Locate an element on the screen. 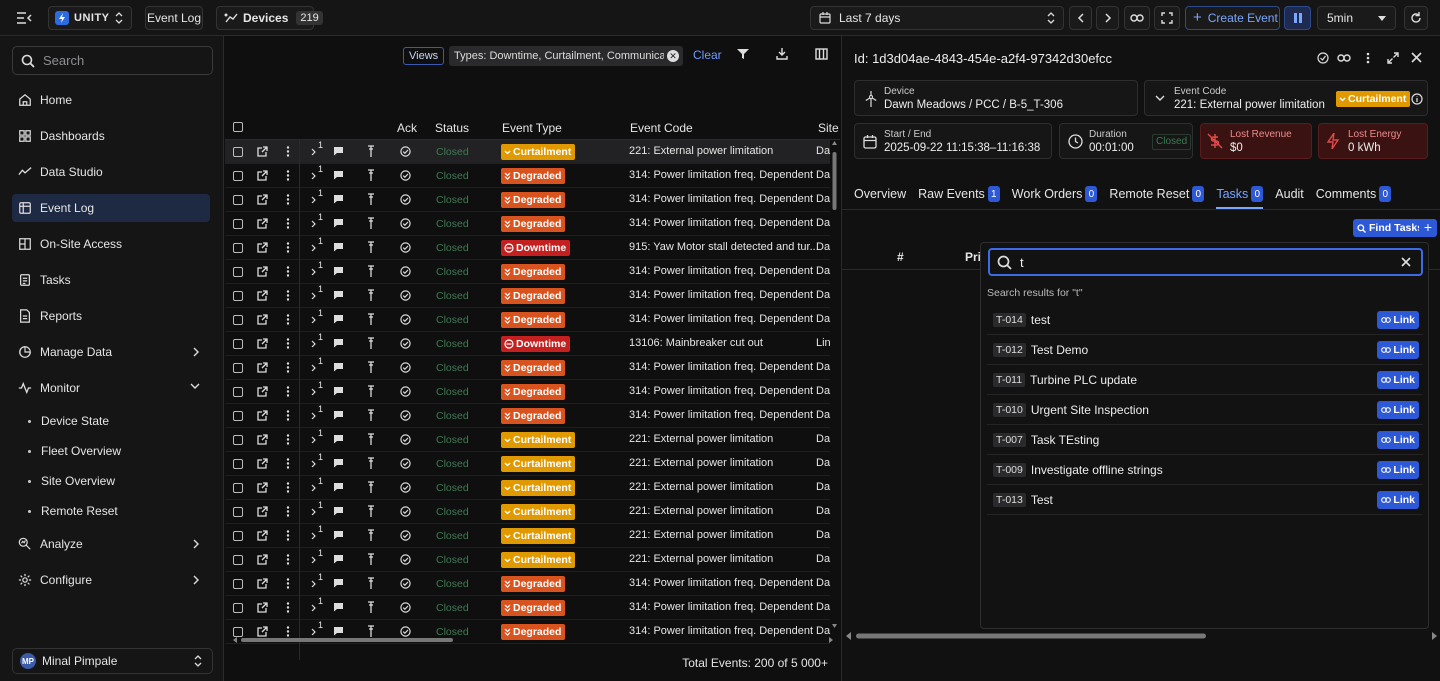 The image size is (1440, 681). sidebar-item-reports: Reports is located at coordinates (111, 316).